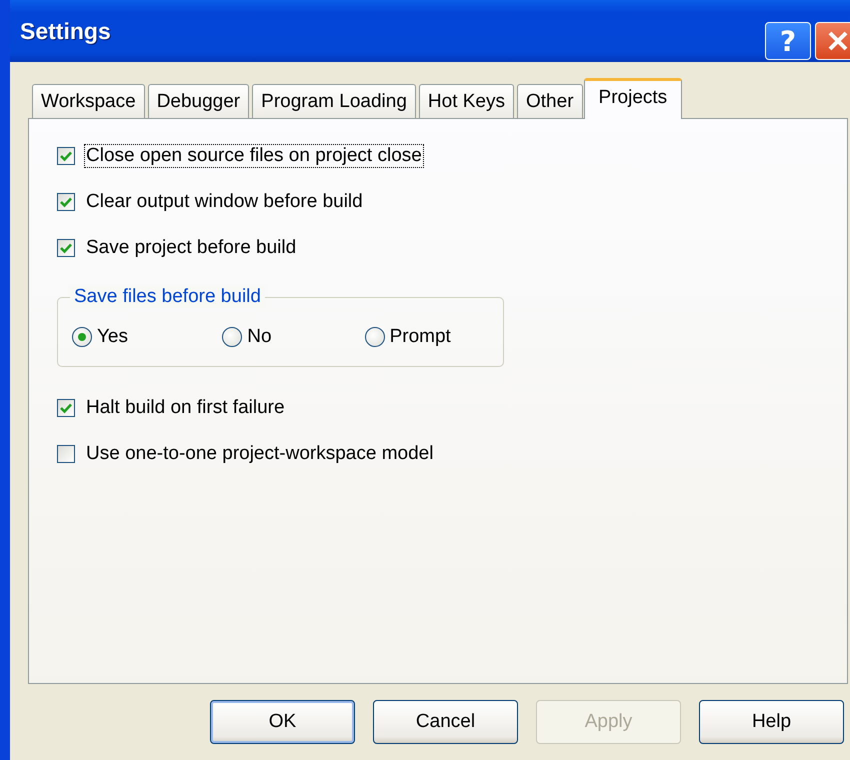 The width and height of the screenshot is (850, 760). What do you see at coordinates (112, 337) in the screenshot?
I see `radio-label: Yes` at bounding box center [112, 337].